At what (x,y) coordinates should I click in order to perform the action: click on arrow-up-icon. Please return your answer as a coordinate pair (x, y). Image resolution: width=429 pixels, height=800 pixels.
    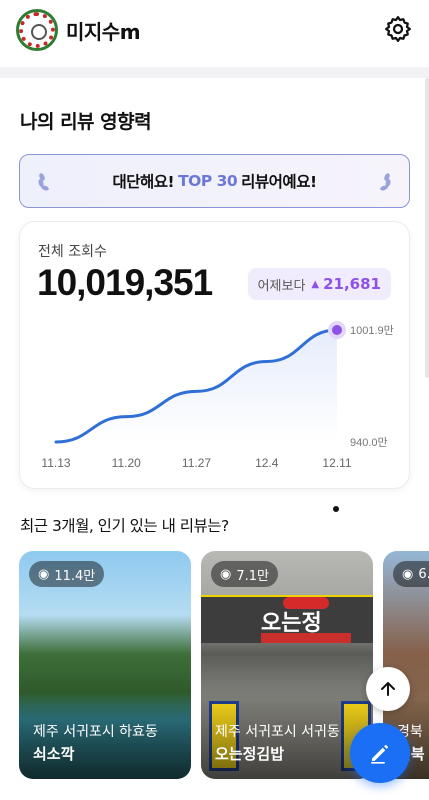
    Looking at the image, I should click on (388, 689).